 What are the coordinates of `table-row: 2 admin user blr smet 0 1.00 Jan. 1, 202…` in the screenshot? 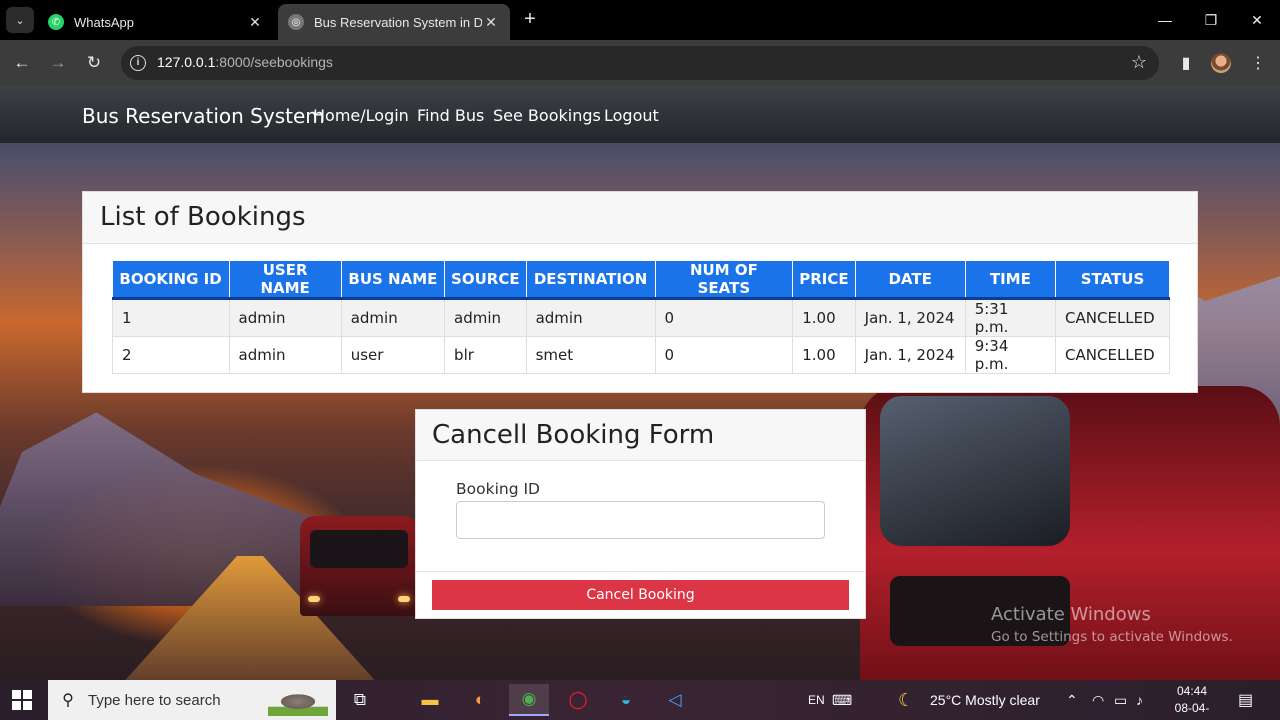 It's located at (641, 355).